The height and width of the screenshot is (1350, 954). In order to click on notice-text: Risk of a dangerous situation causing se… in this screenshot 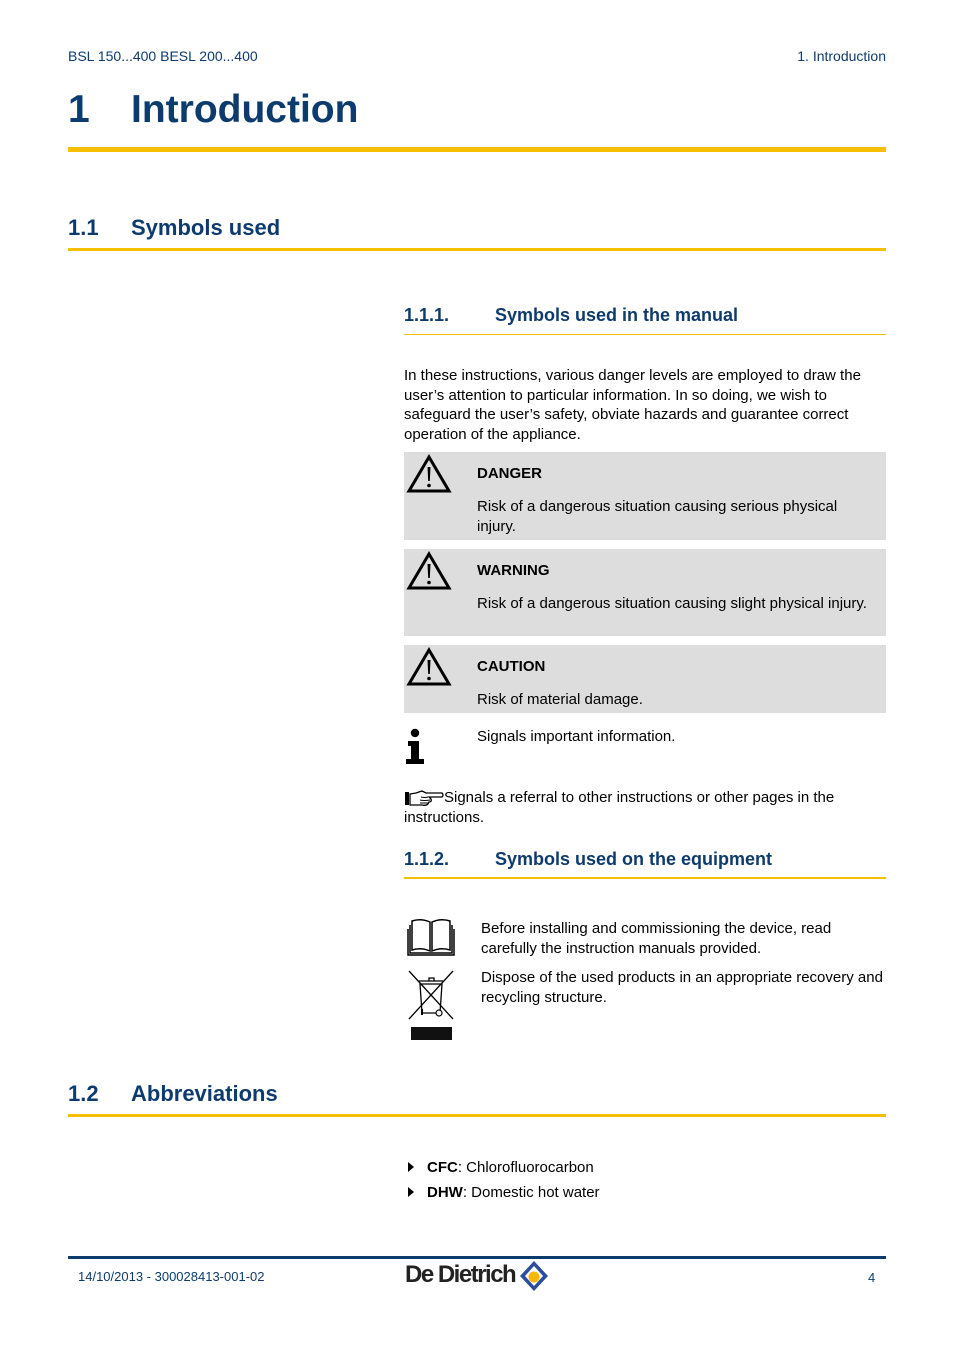, I will do `click(657, 516)`.